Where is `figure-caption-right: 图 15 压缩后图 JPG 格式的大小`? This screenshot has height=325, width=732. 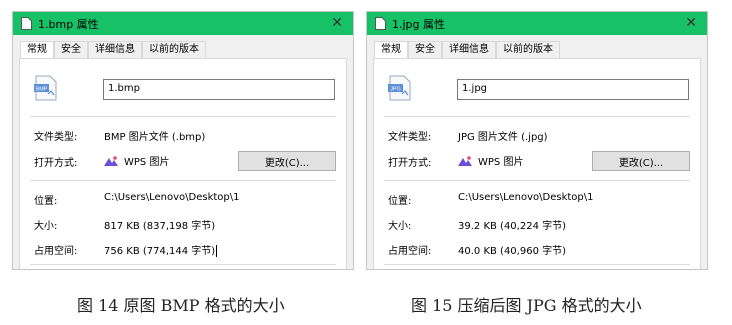 figure-caption-right: 图 15 压缩后图 JPG 格式的大小 is located at coordinates (526, 305).